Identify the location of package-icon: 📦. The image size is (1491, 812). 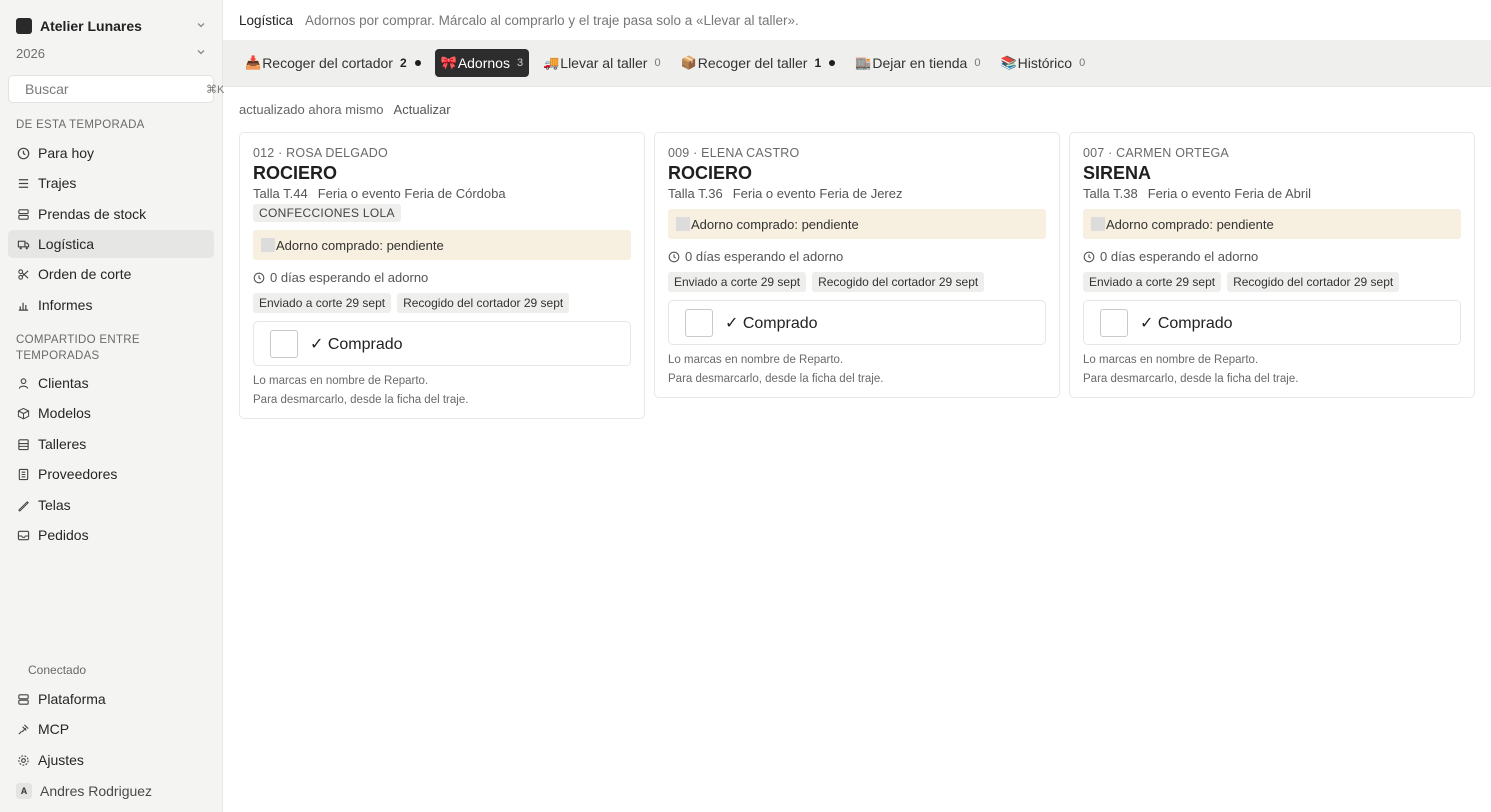
(688, 62).